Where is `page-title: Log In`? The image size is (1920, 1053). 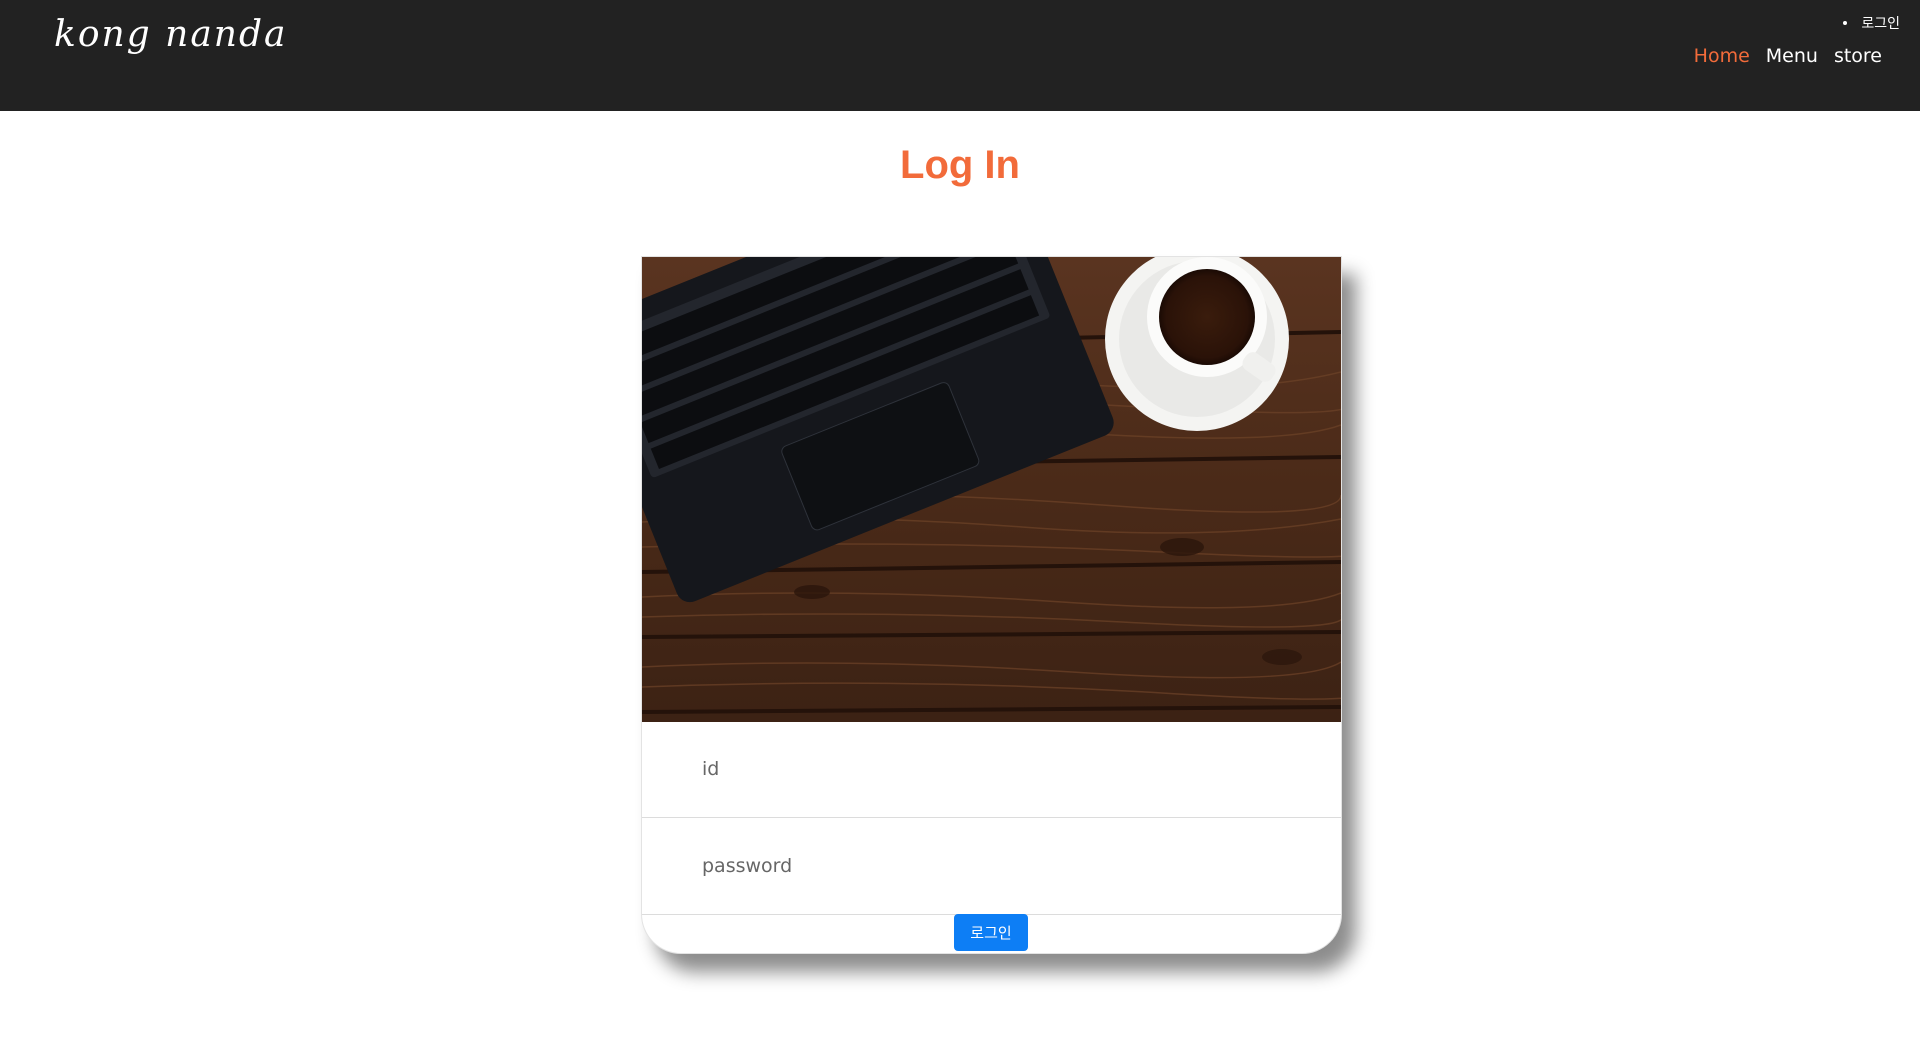
page-title: Log In is located at coordinates (960, 165).